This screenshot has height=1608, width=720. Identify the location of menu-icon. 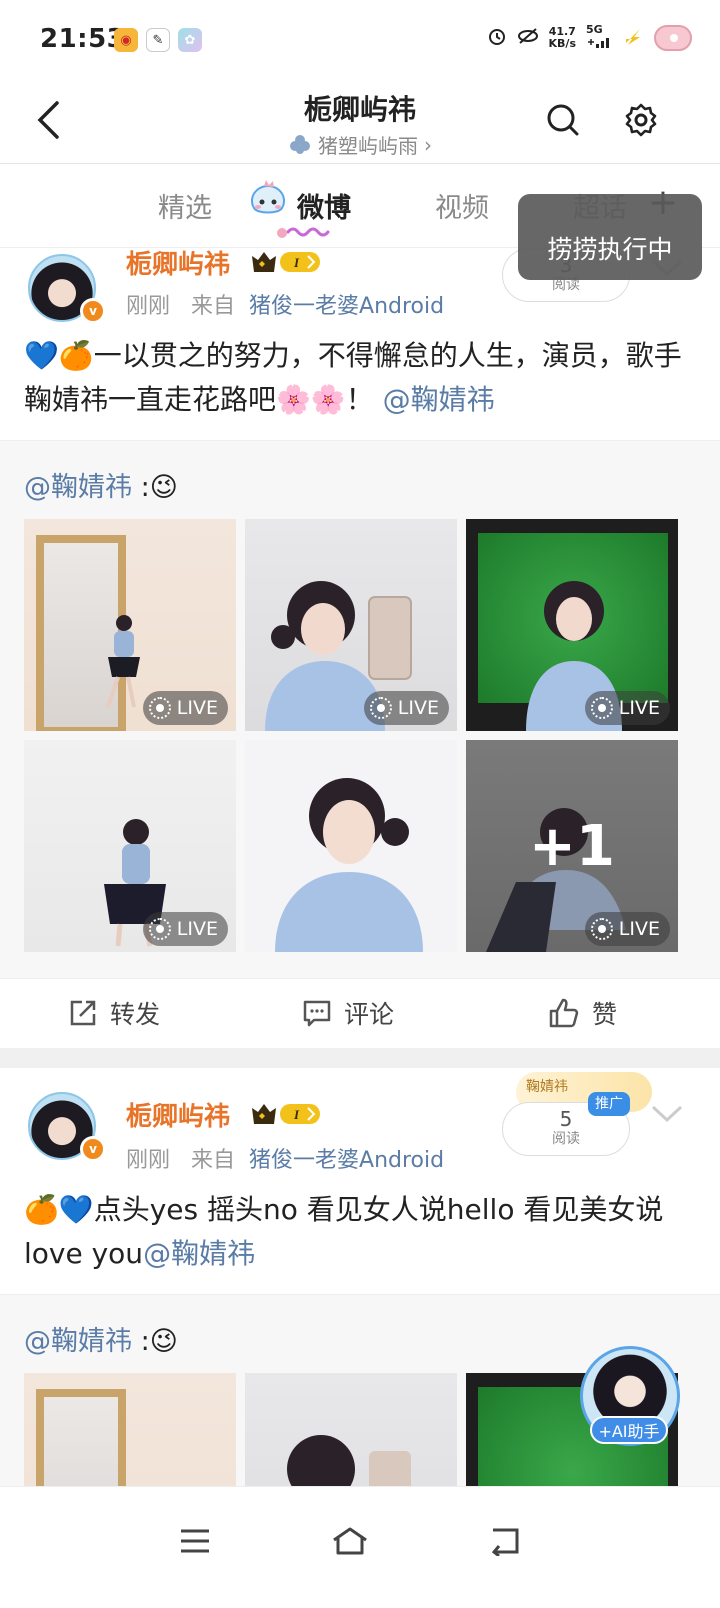
(195, 1541).